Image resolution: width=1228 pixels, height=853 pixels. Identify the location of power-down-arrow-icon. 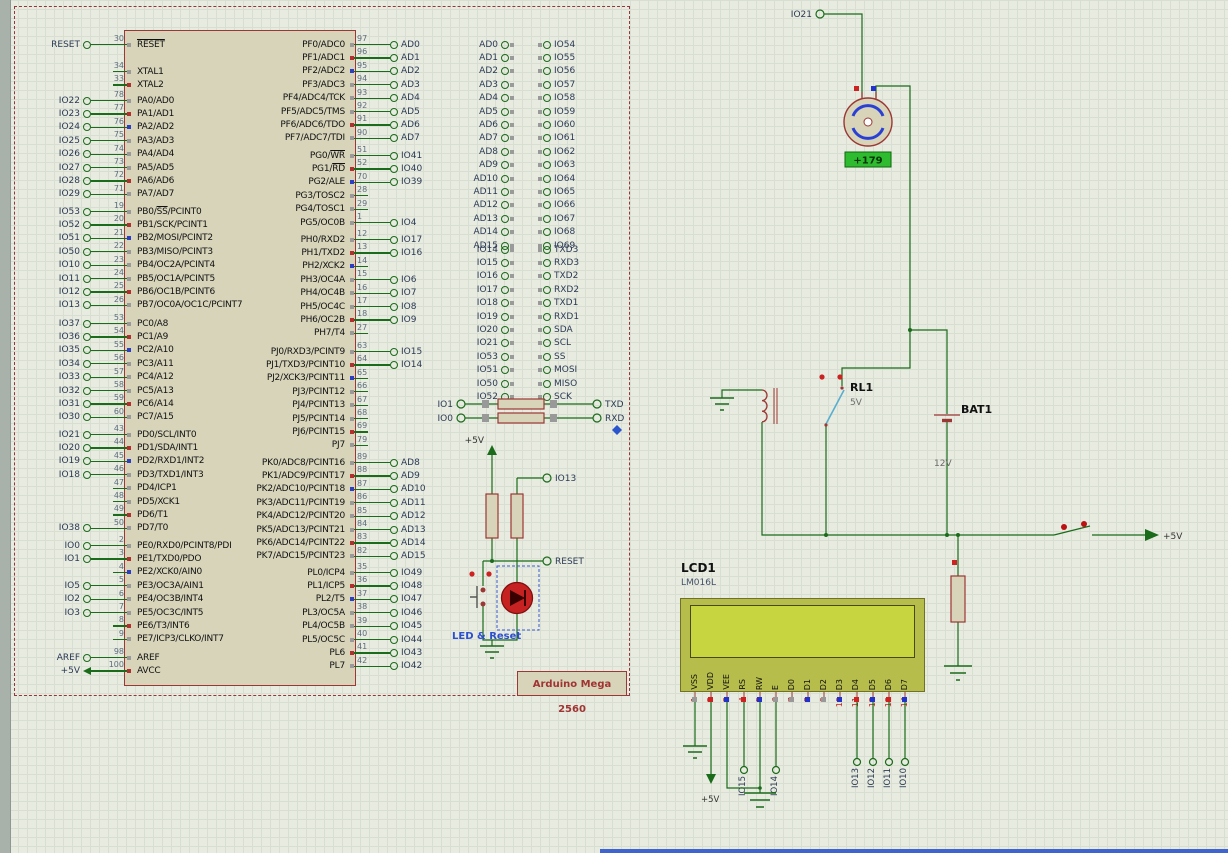
(711, 779).